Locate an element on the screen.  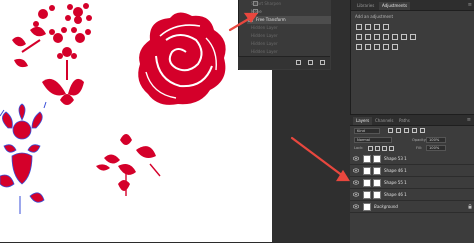
color-balance-icon is located at coordinates (377, 37).